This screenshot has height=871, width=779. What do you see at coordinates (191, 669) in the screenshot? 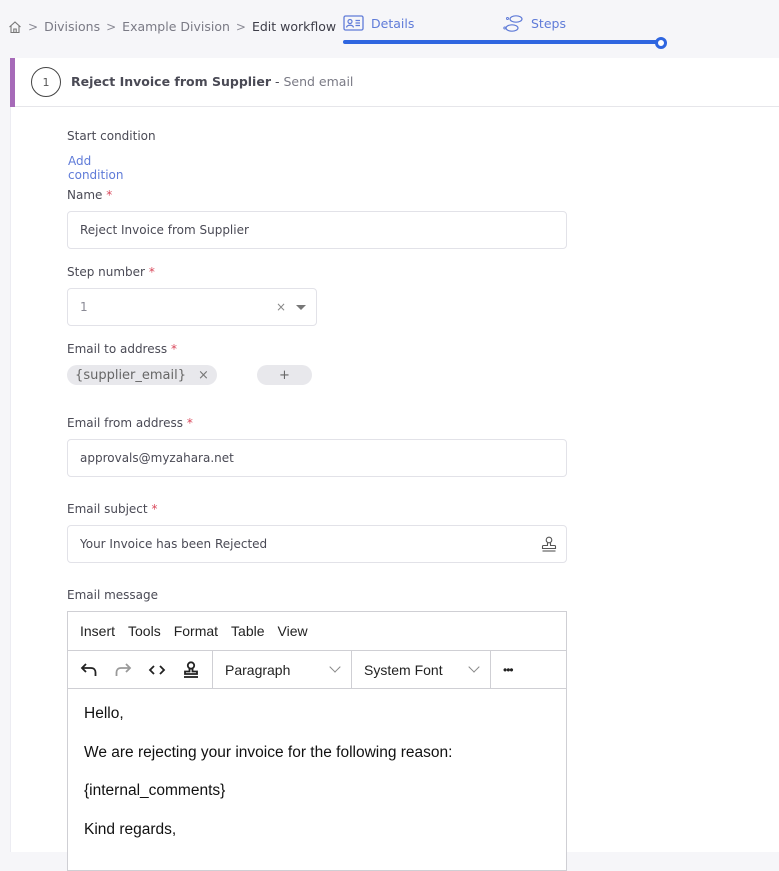
I see `merge-field-stamp-icon` at bounding box center [191, 669].